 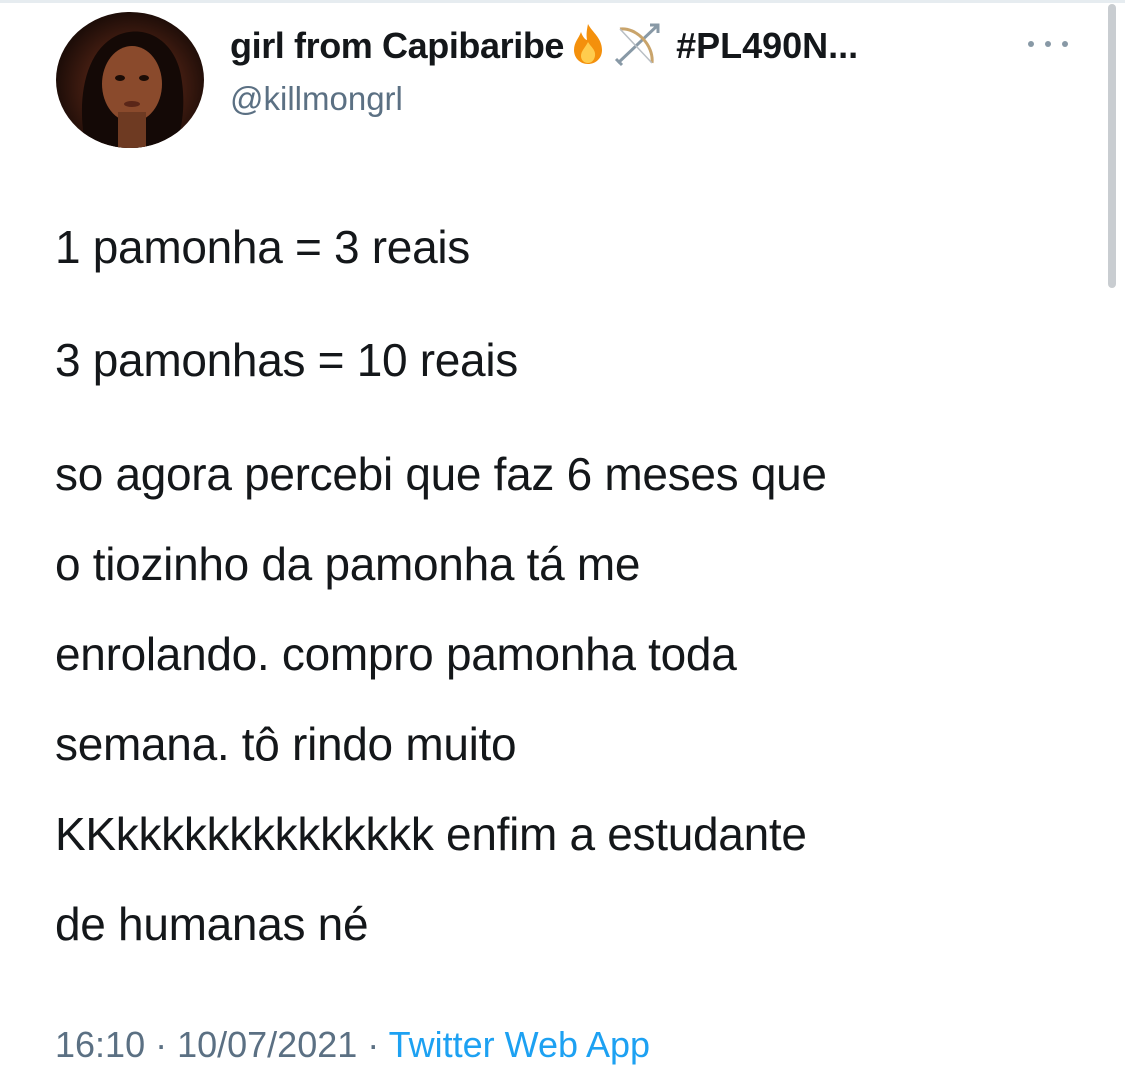 What do you see at coordinates (397, 46) in the screenshot?
I see `display-name: girl from Capibaribe` at bounding box center [397, 46].